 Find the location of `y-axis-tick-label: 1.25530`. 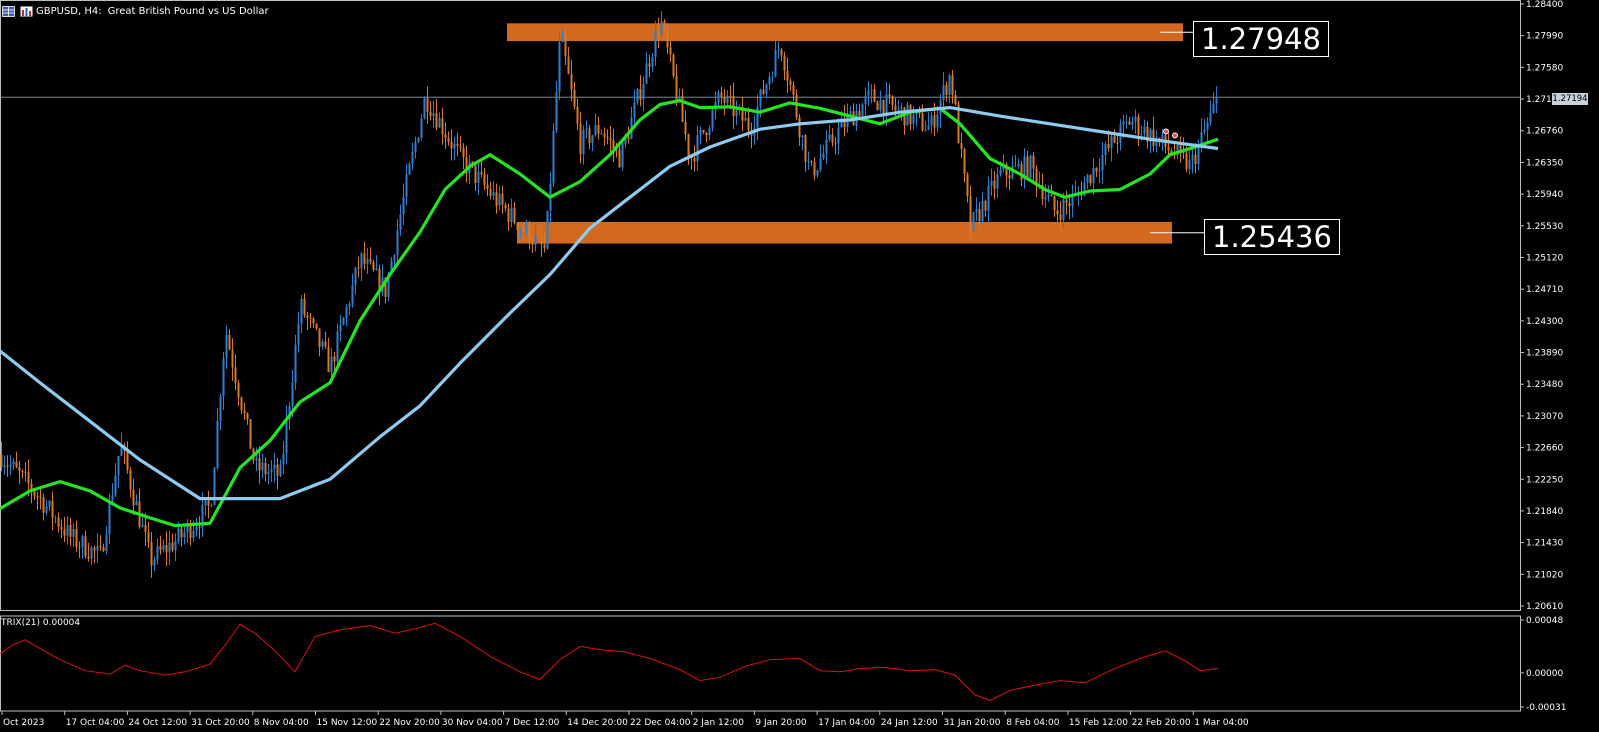

y-axis-tick-label: 1.25530 is located at coordinates (1544, 227).